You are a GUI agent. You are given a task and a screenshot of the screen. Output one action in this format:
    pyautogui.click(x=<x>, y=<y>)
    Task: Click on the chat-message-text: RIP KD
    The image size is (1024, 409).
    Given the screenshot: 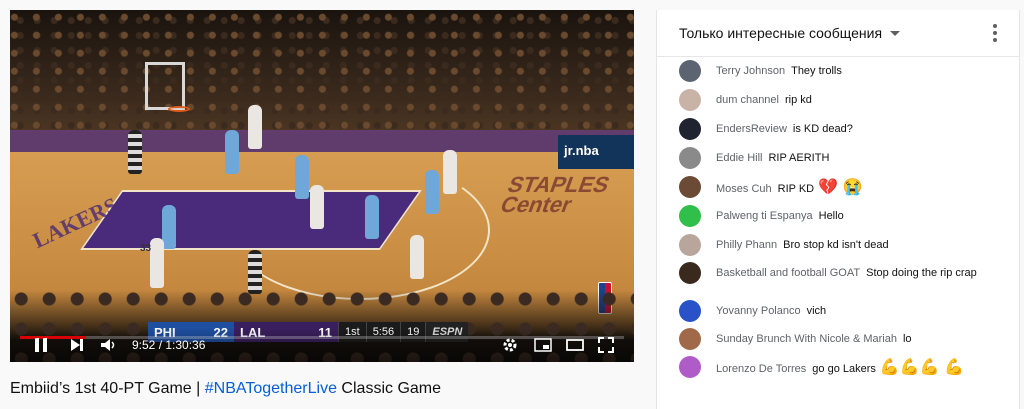 What is the action you would take?
    pyautogui.click(x=796, y=189)
    